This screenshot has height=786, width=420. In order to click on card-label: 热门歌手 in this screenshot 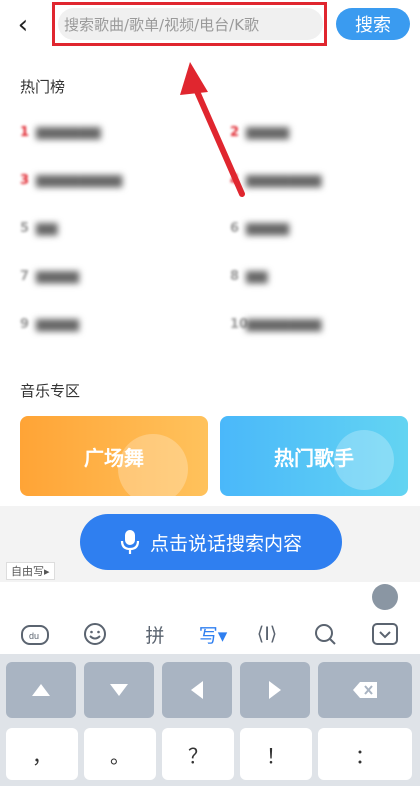, I will do `click(314, 457)`.